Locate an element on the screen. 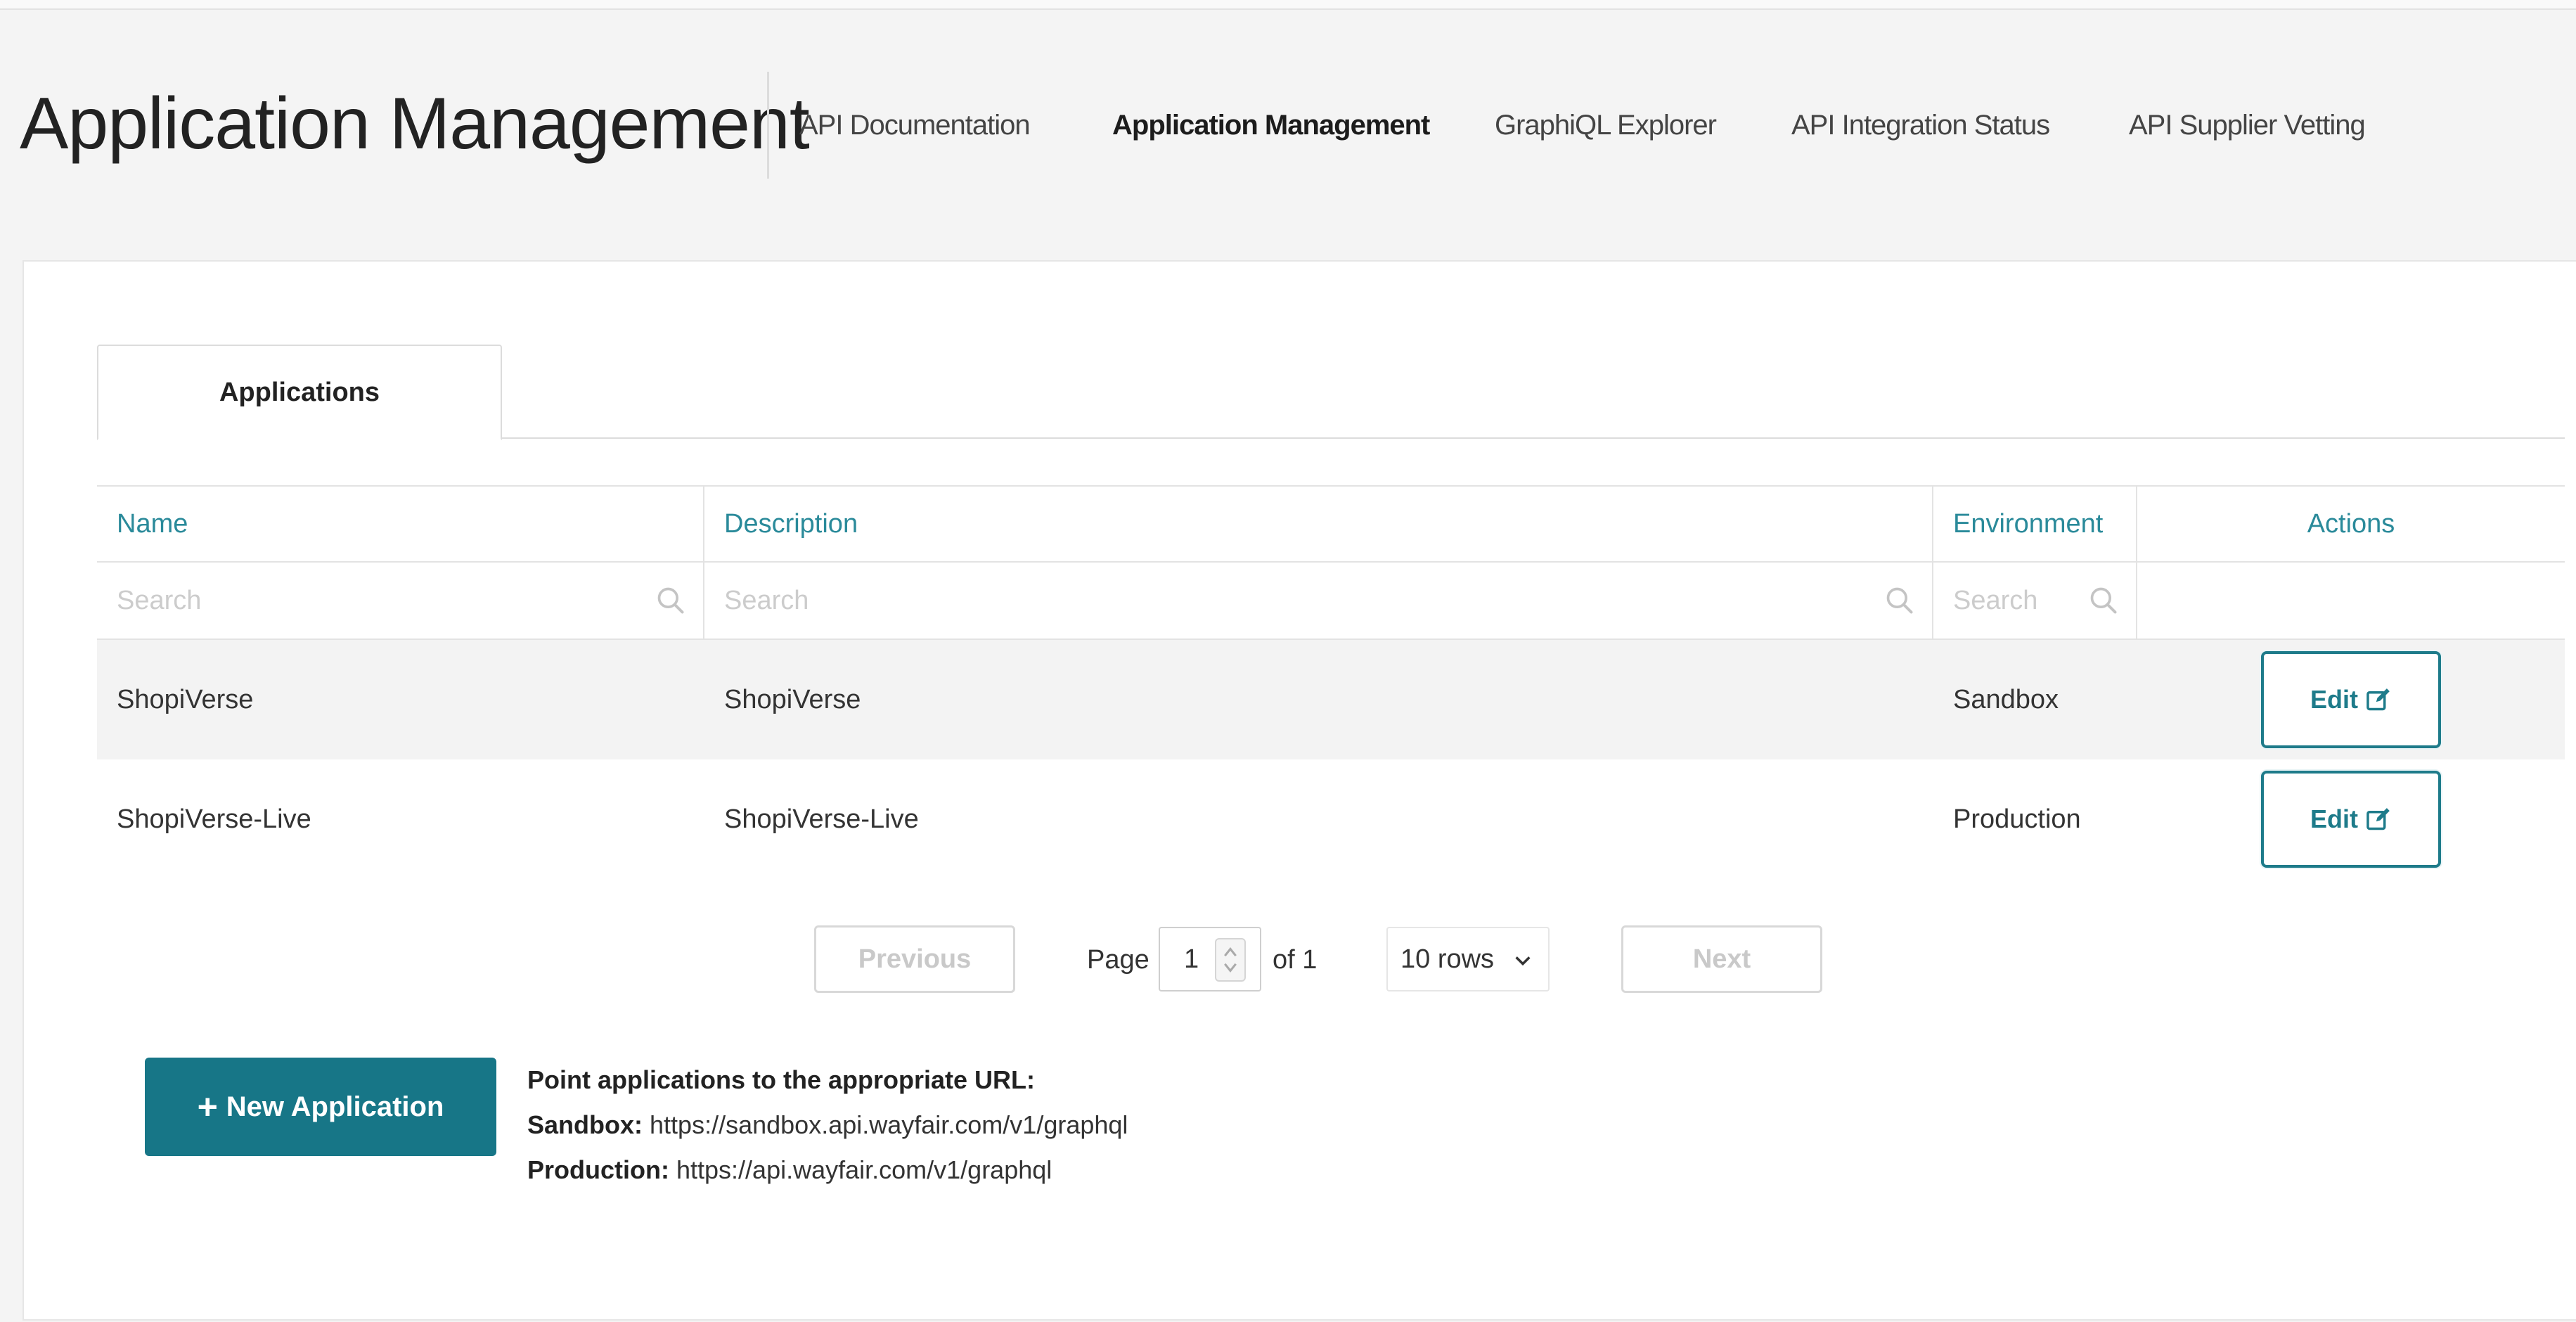  row-name: ShopiVerse-Live is located at coordinates (214, 819).